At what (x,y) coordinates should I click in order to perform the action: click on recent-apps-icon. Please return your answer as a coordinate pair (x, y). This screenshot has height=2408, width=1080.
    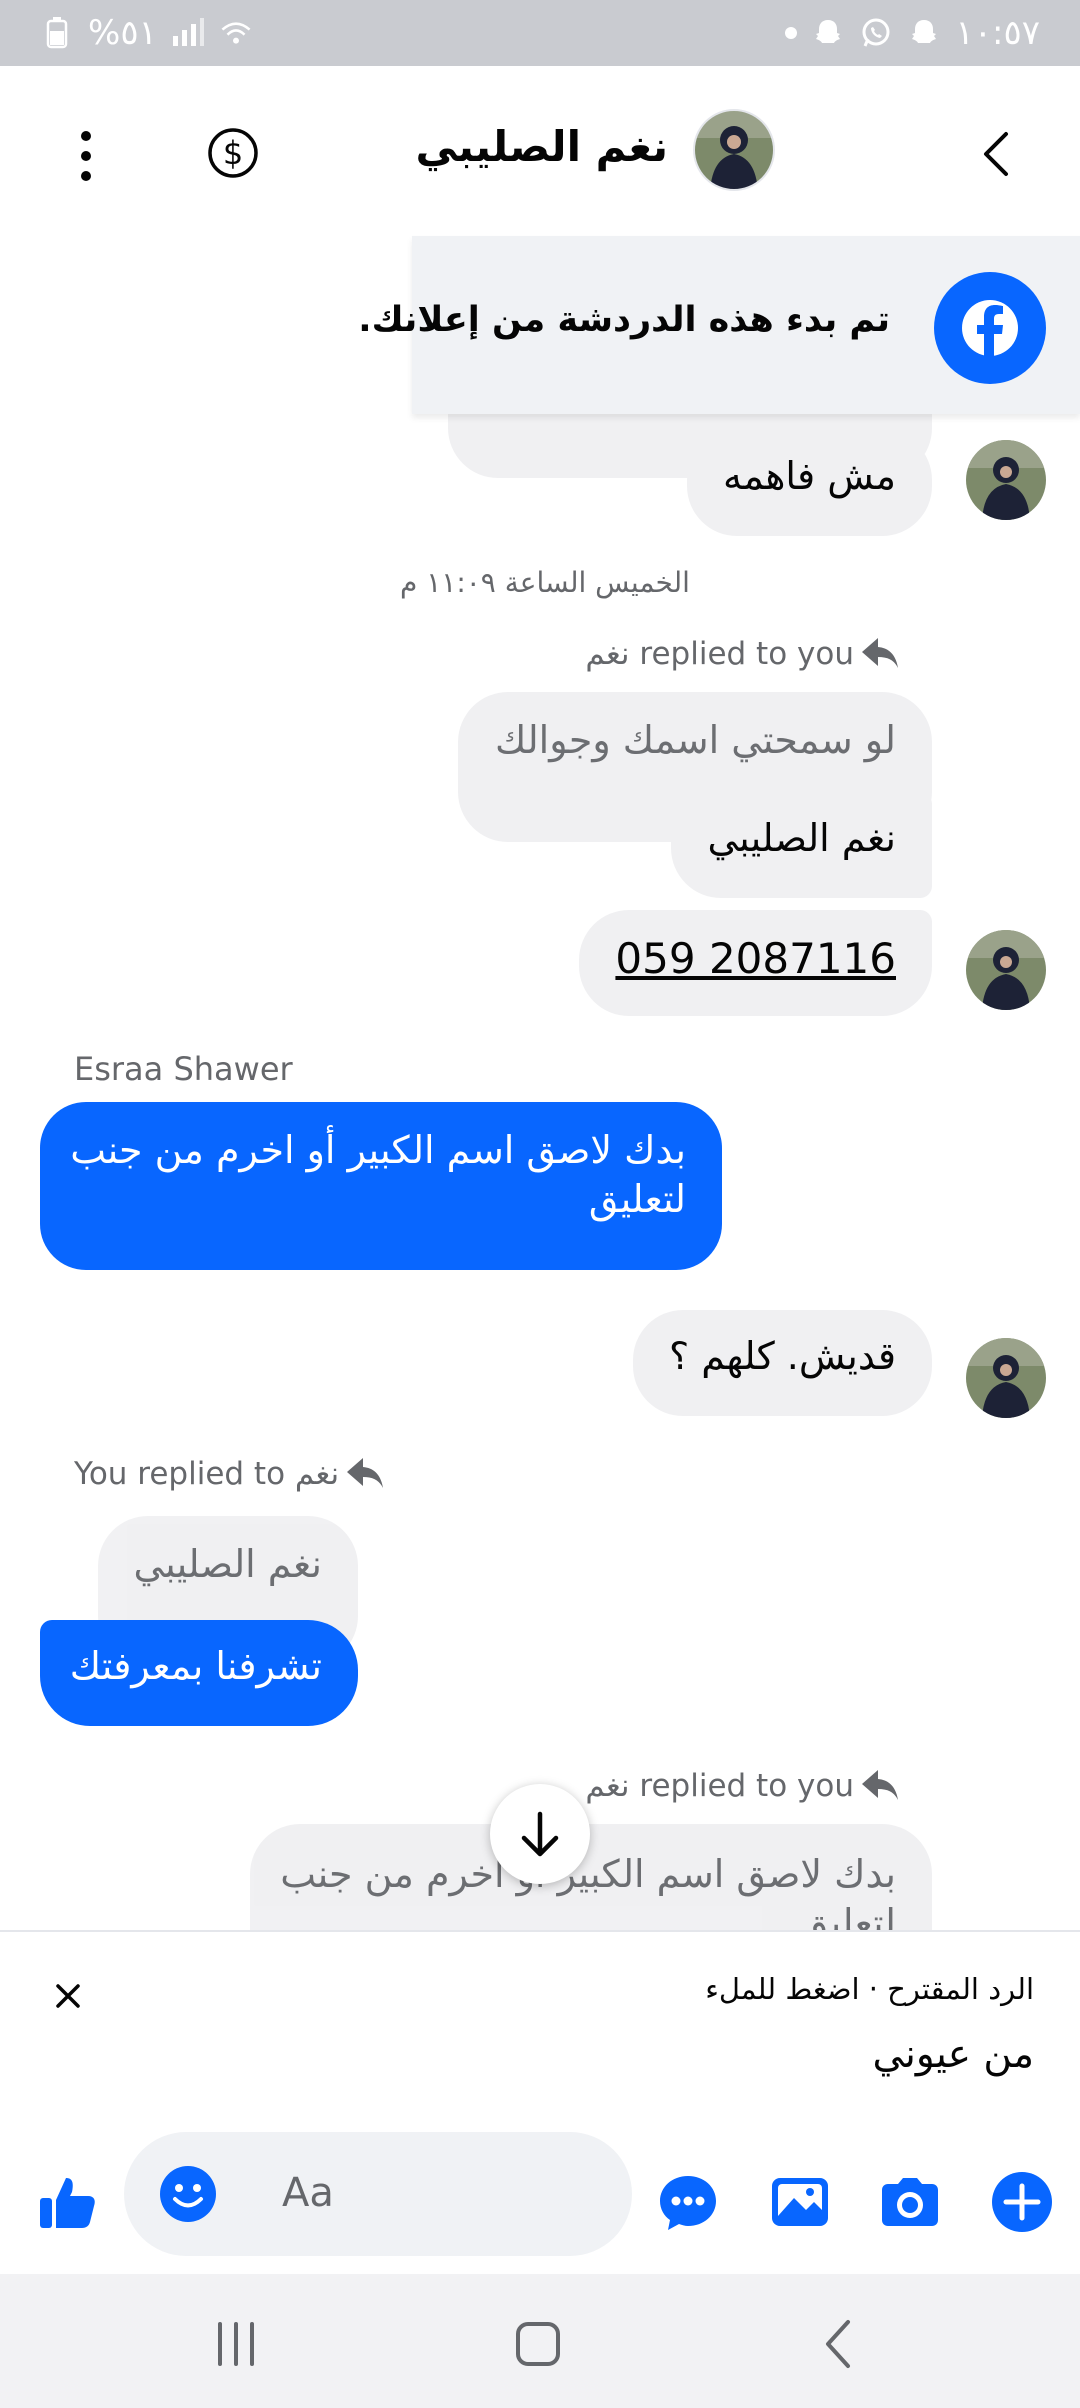
    Looking at the image, I should click on (236, 2344).